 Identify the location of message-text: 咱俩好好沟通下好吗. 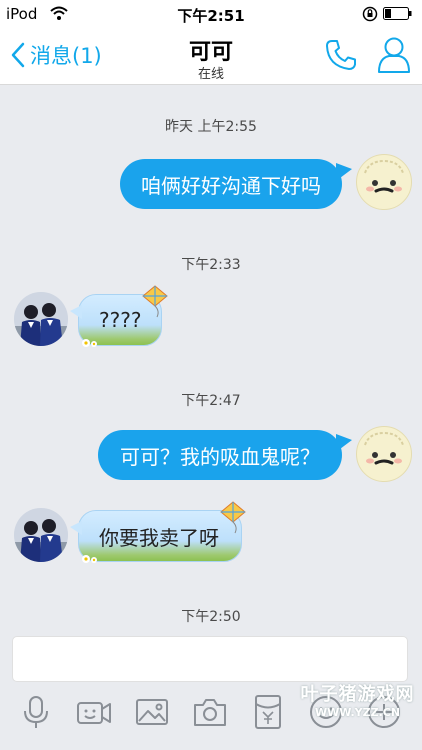
(231, 185).